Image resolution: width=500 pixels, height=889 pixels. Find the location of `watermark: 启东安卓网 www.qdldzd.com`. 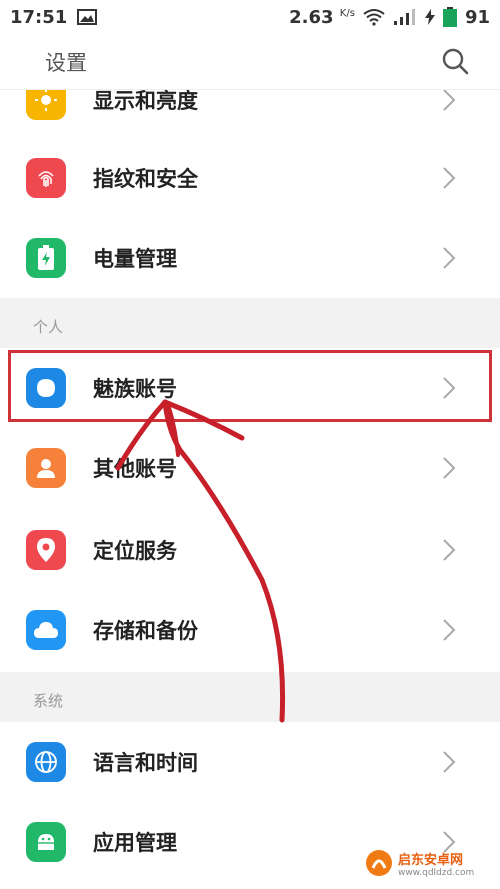

watermark: 启东安卓网 www.qdldzd.com is located at coordinates (429, 863).